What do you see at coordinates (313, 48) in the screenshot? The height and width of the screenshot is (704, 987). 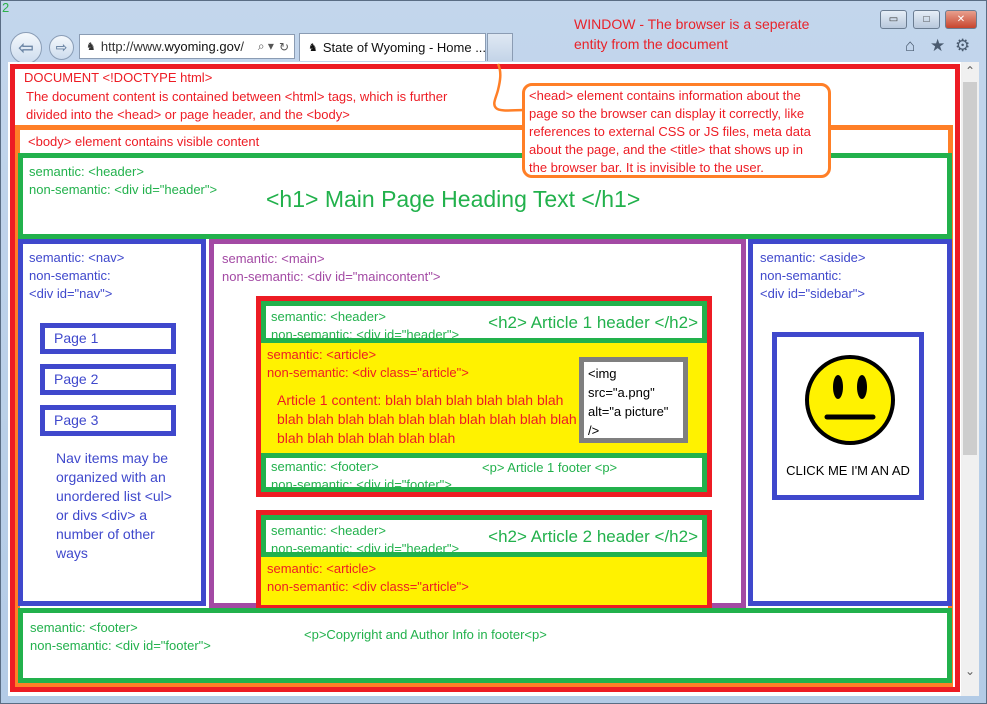 I see `tab-favicon-icon: ♞` at bounding box center [313, 48].